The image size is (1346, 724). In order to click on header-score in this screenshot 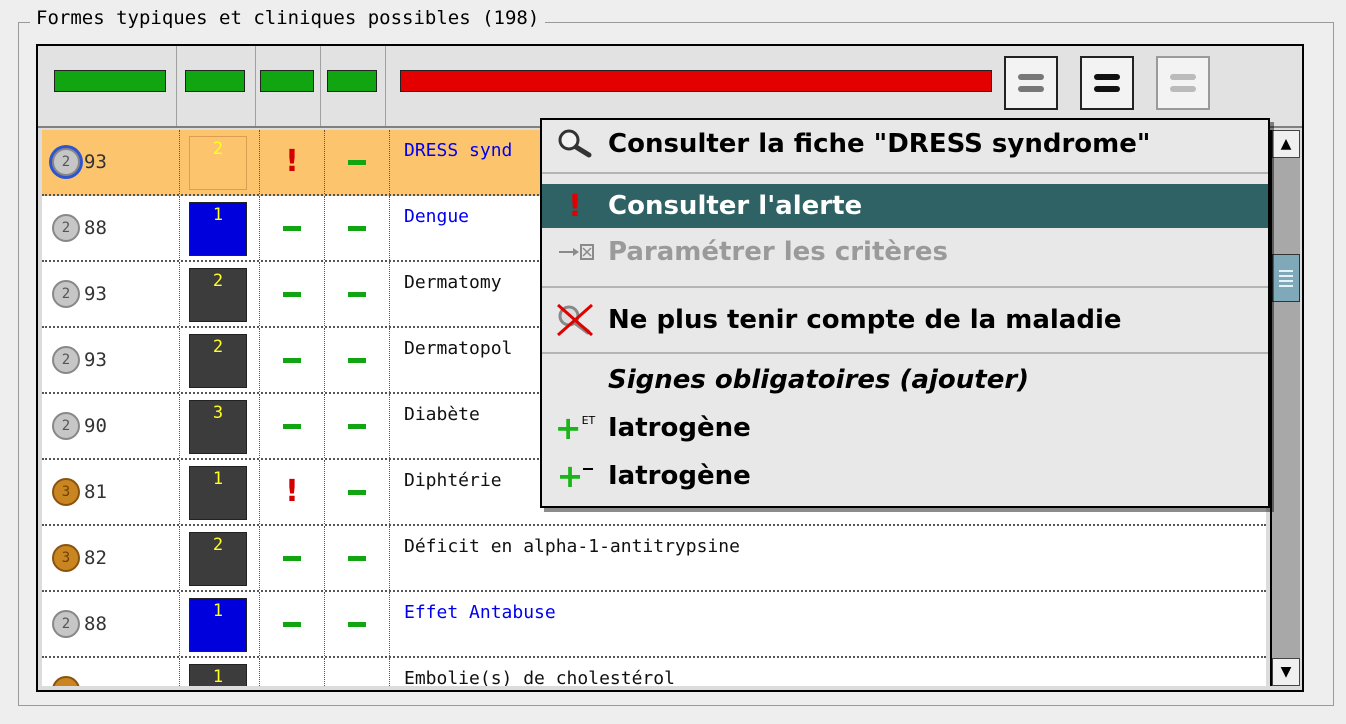, I will do `click(107, 86)`.